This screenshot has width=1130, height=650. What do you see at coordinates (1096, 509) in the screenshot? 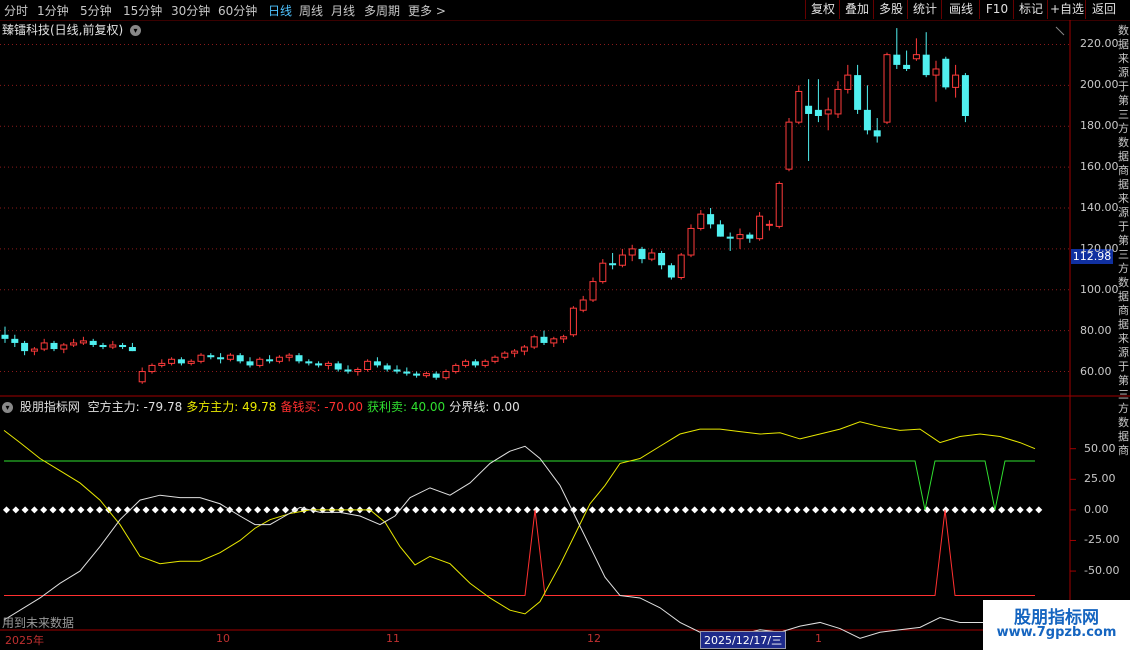
I see `indicator-axis-label: 0.00` at bounding box center [1096, 509].